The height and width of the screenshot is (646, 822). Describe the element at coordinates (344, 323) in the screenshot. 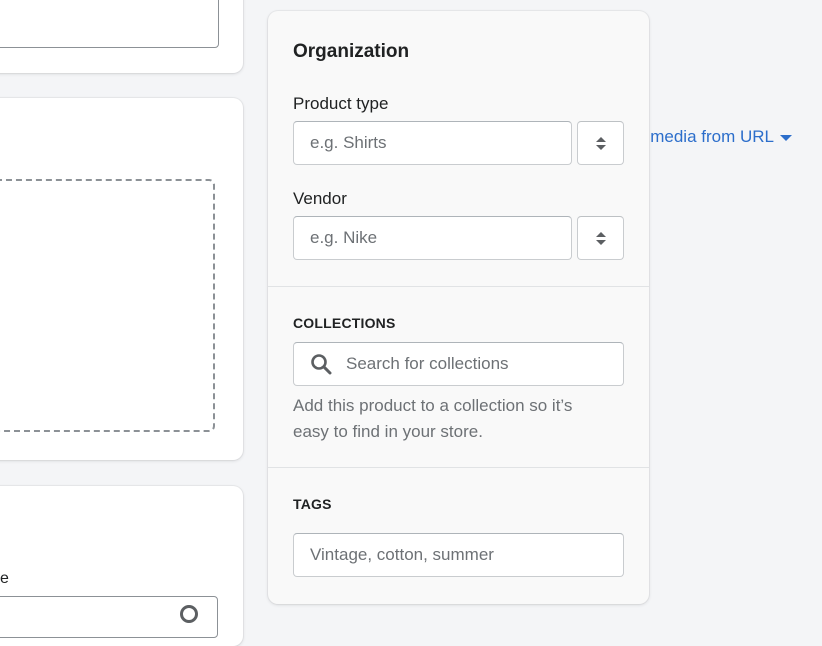

I see `collections-heading: COLLECTIONS` at that location.